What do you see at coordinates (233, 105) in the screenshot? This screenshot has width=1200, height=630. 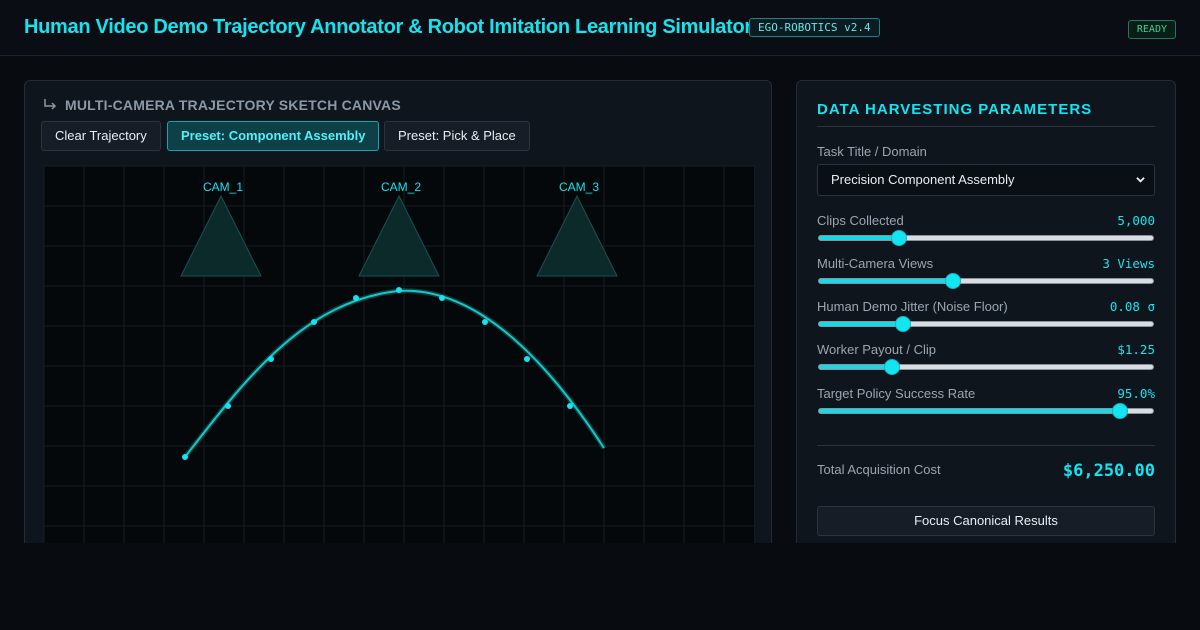 I see `canvas-heading-text: MULTI-CAMERA TRAJECTORY SKETCH CANVAS` at bounding box center [233, 105].